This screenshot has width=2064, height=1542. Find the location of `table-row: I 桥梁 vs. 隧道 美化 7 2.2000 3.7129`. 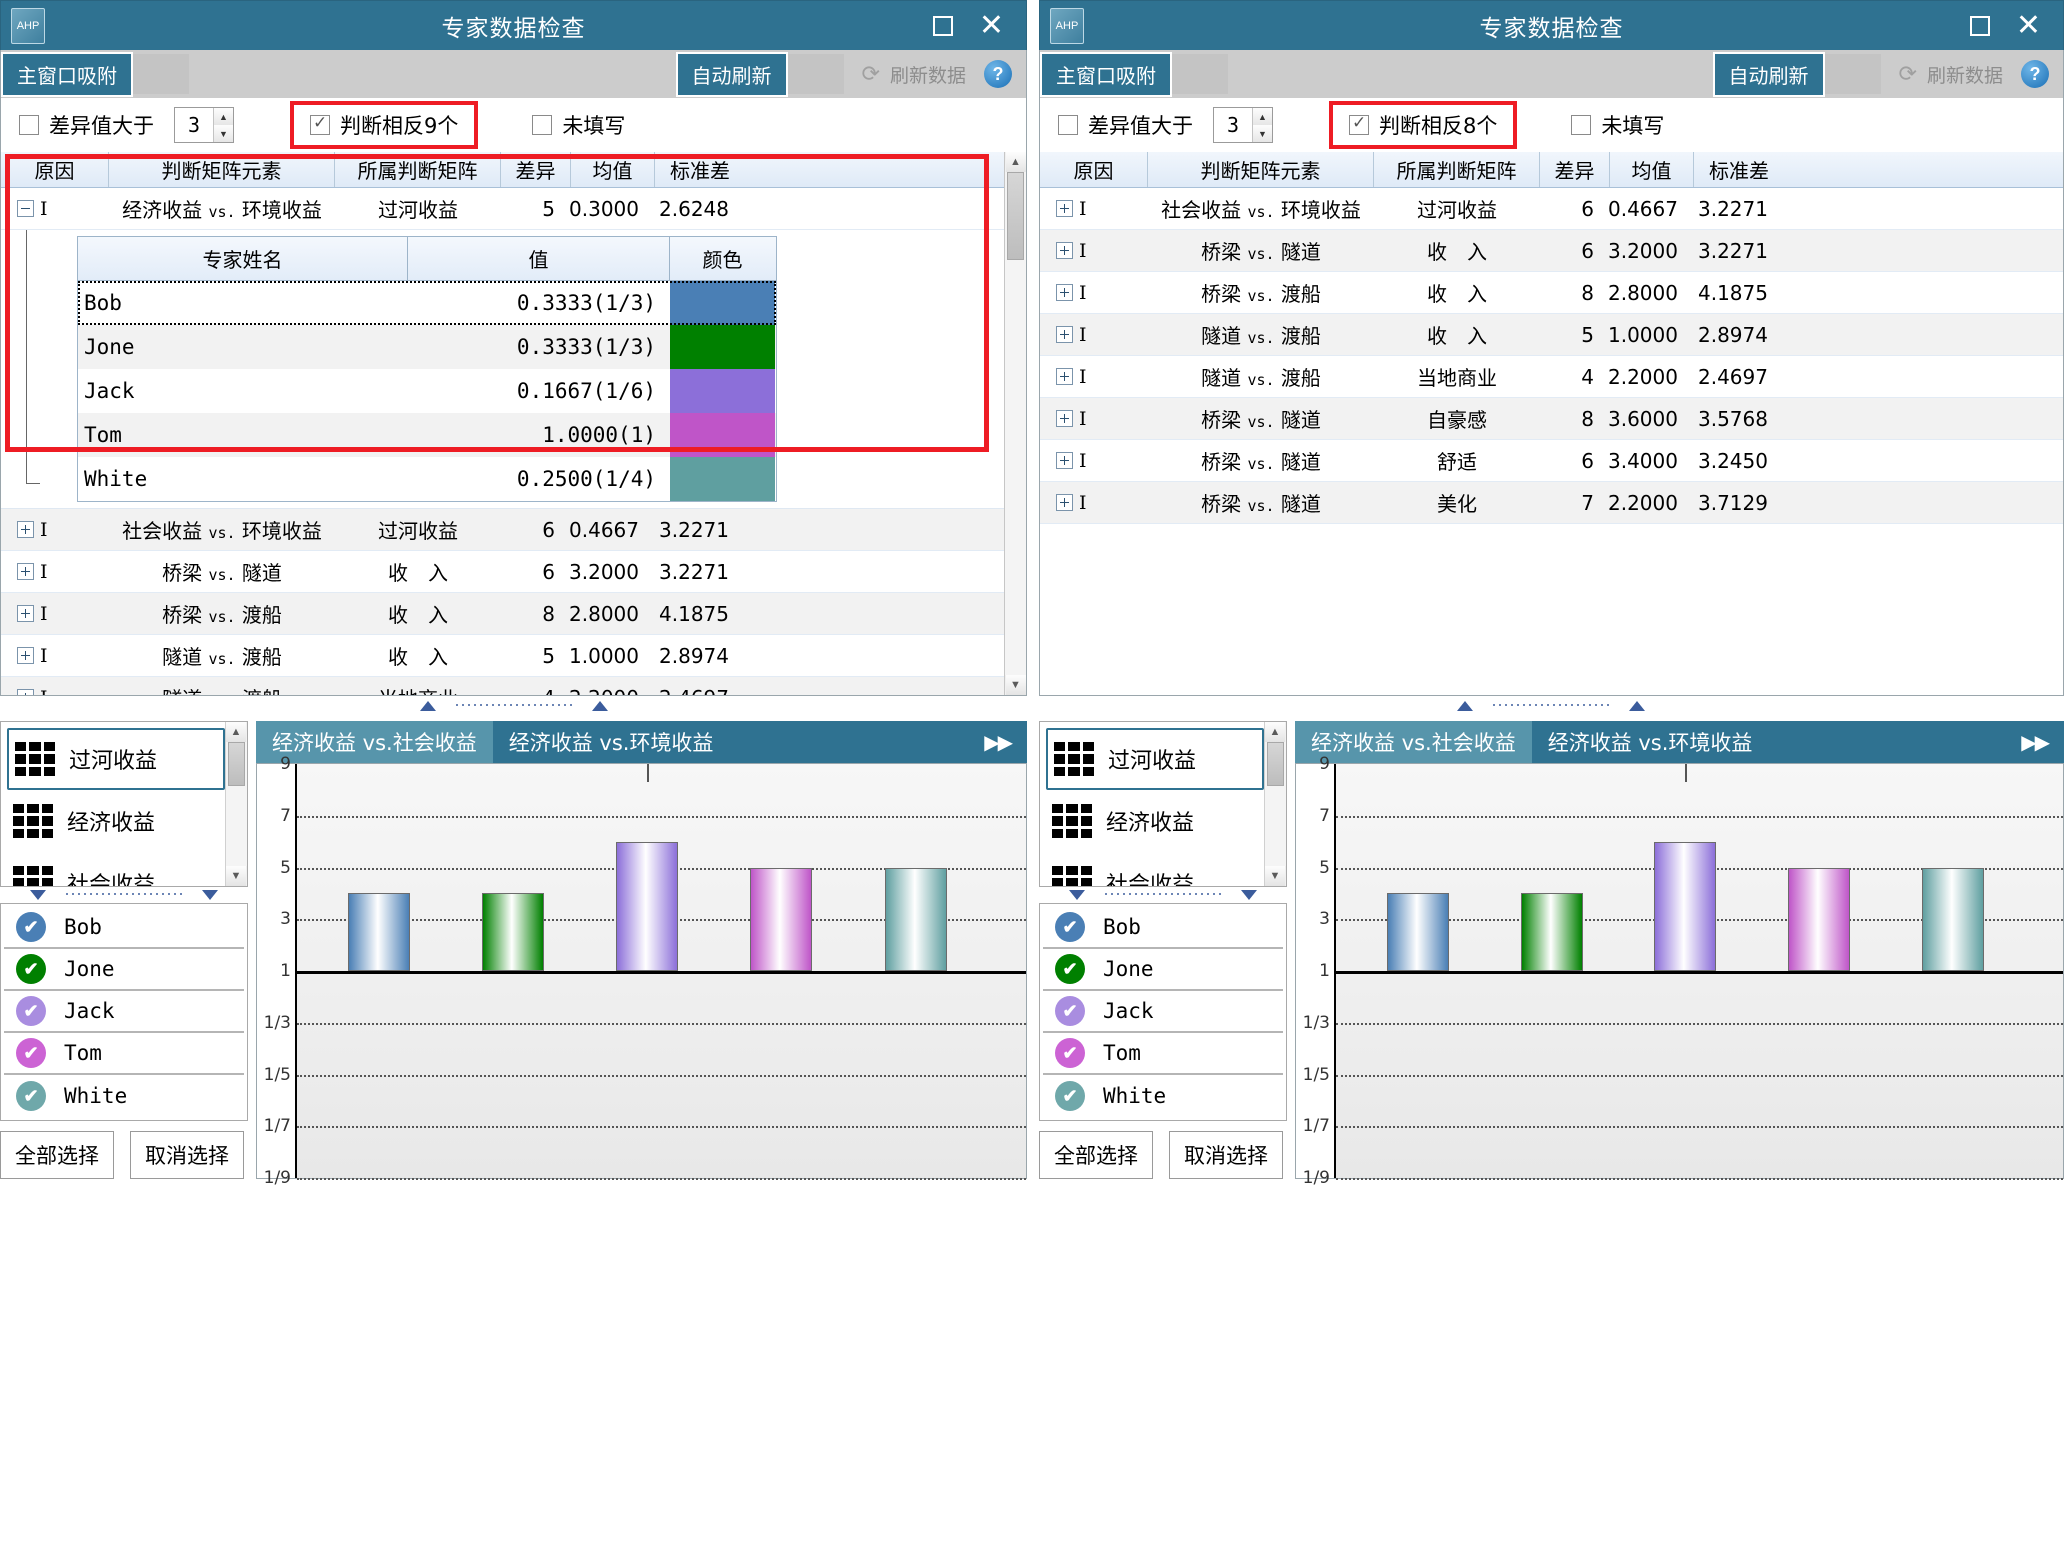

table-row: I 桥梁 vs. 隧道 美化 7 2.2000 3.7129 is located at coordinates (1551, 503).